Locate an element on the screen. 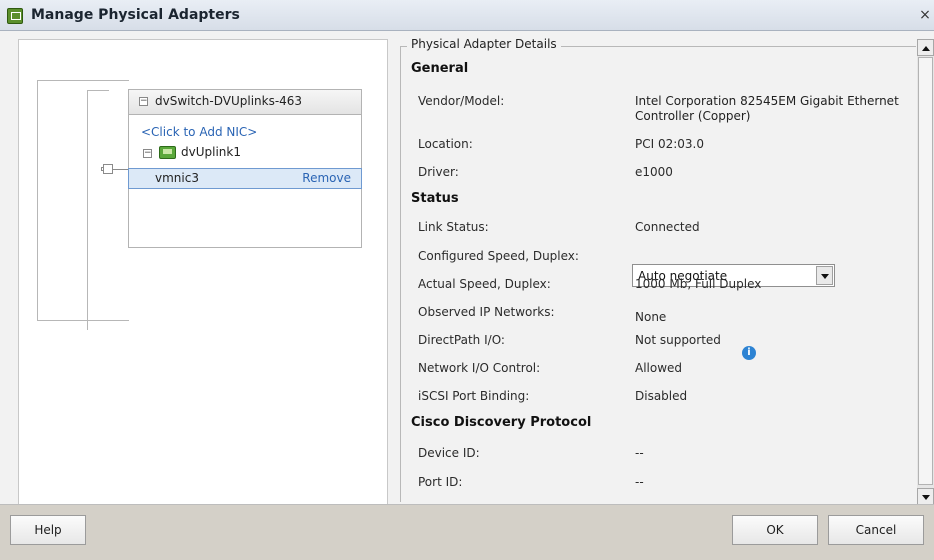  iscsi-label: iSCSI Port Binding: is located at coordinates (474, 396).